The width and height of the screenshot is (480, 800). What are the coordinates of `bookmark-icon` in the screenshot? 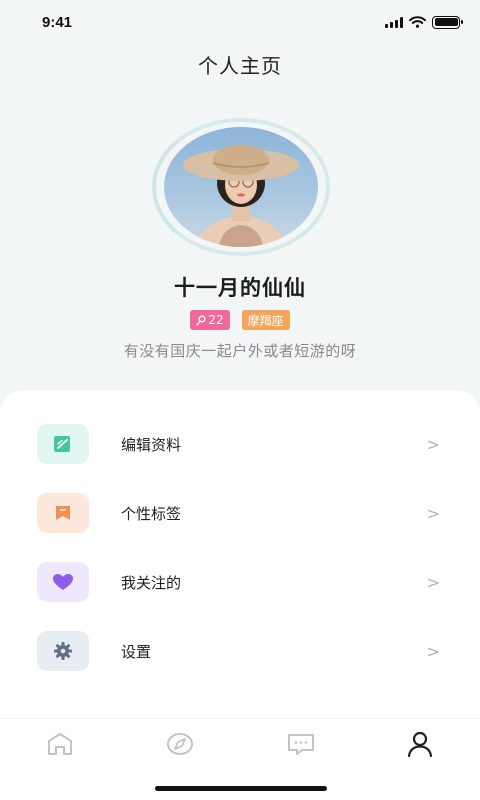 It's located at (63, 513).